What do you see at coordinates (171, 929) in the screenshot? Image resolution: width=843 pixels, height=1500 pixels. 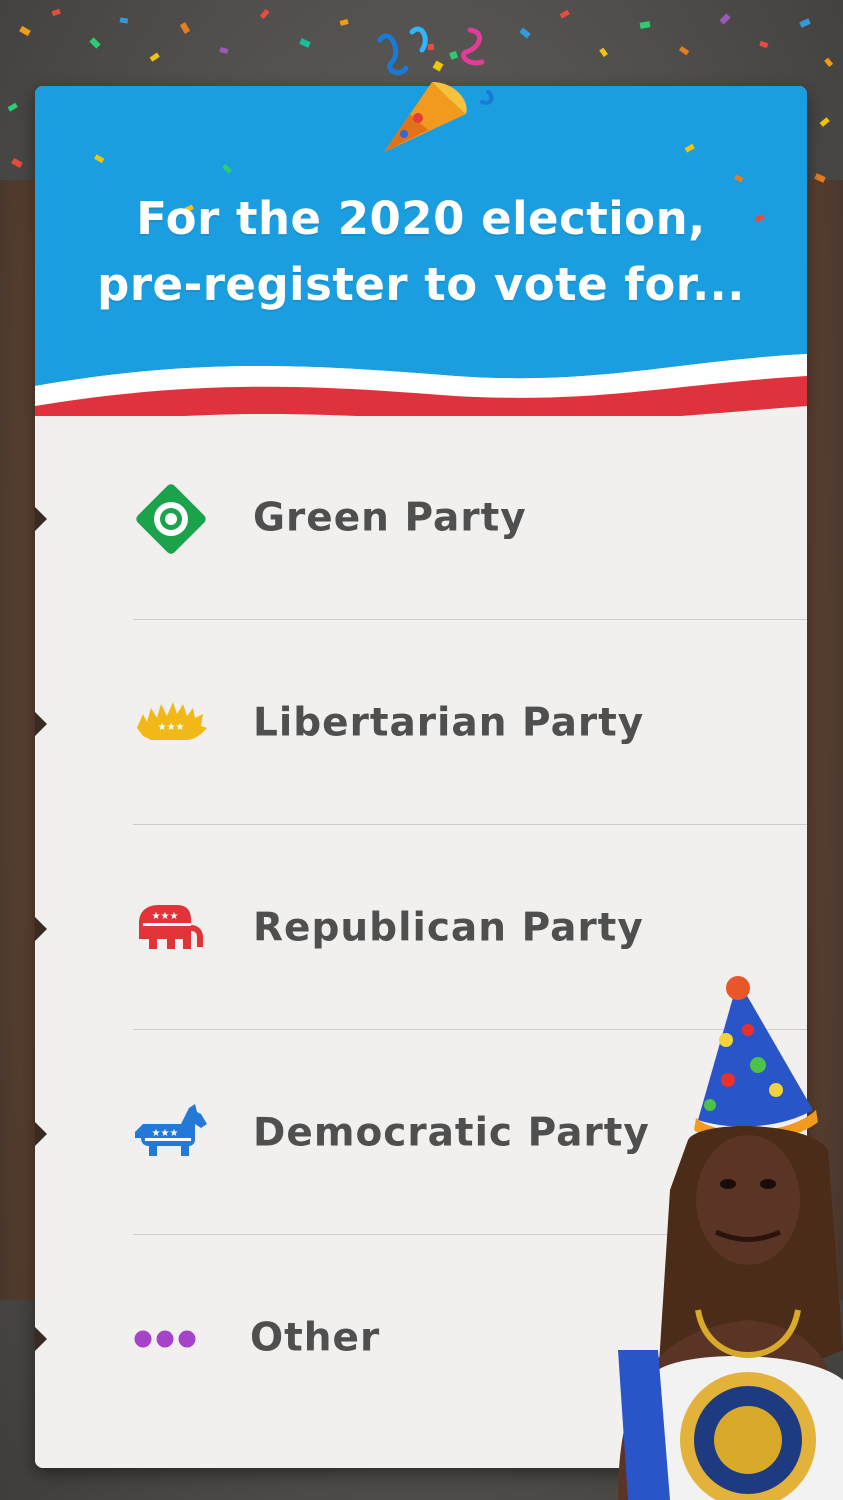 I see `elephant-icon: ★★★` at bounding box center [171, 929].